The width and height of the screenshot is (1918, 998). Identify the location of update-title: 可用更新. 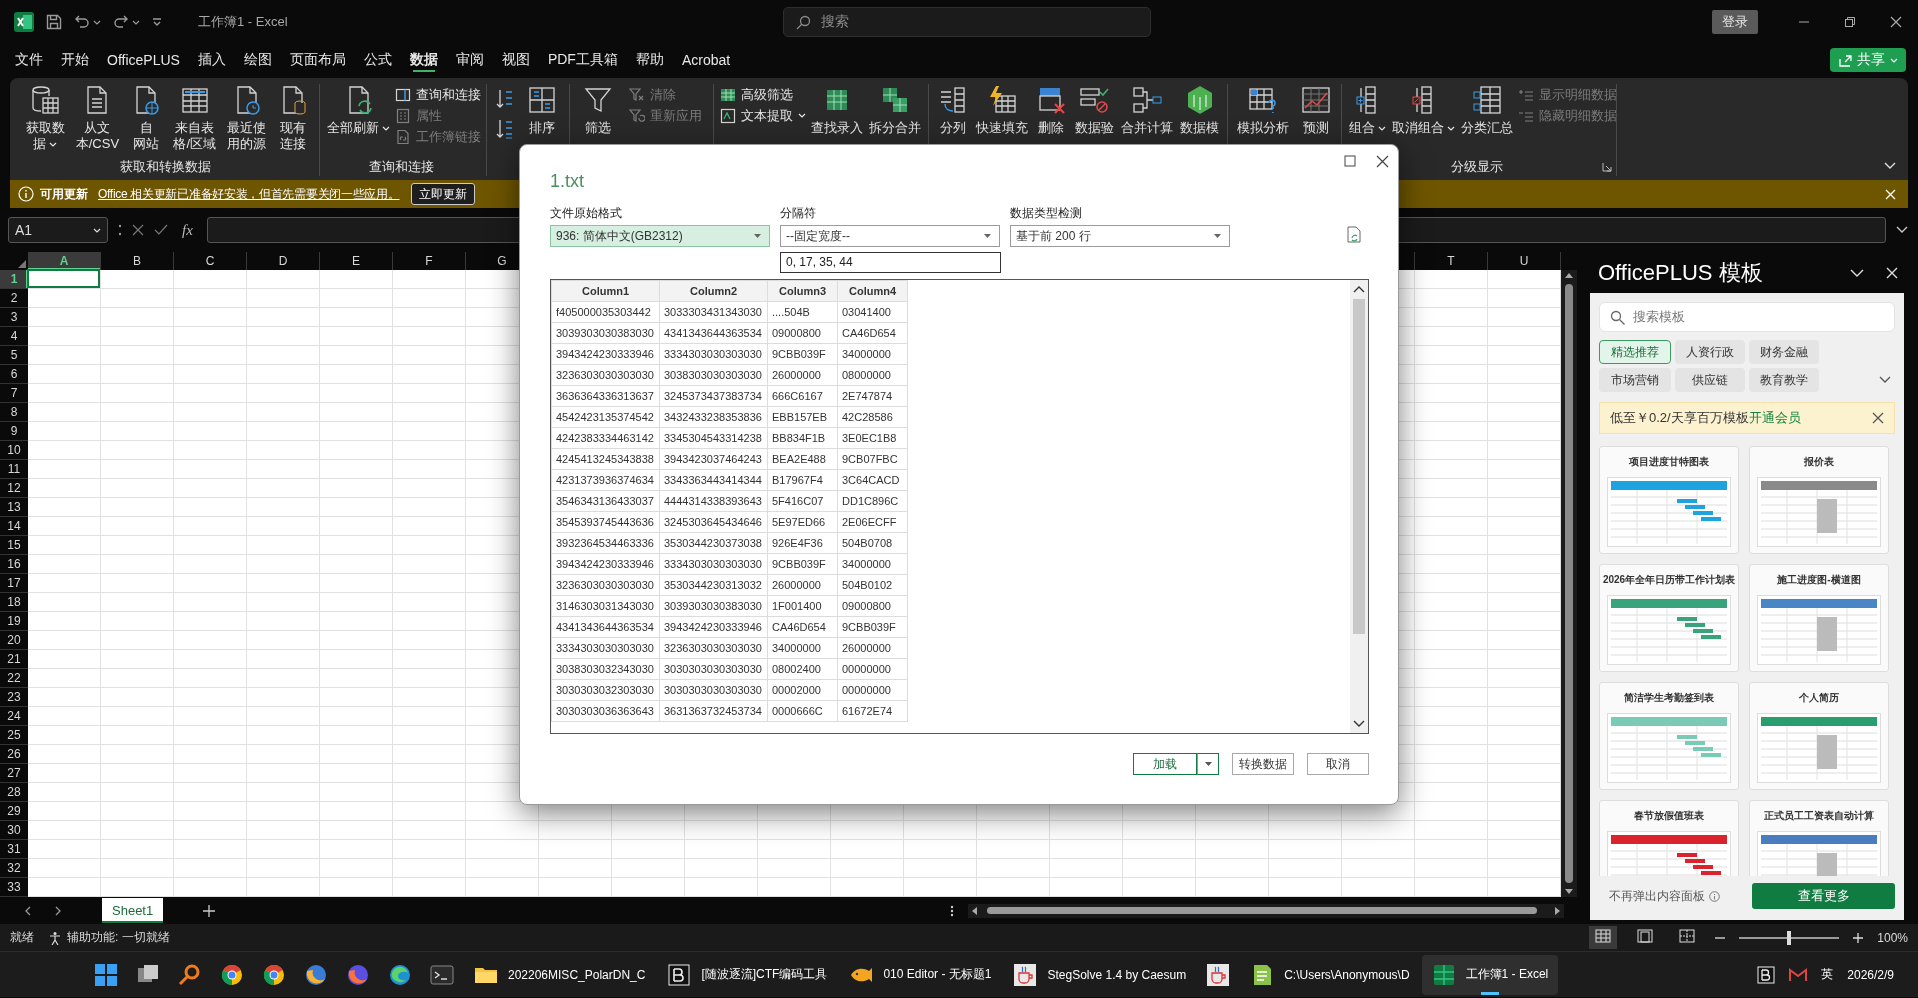
(64, 194).